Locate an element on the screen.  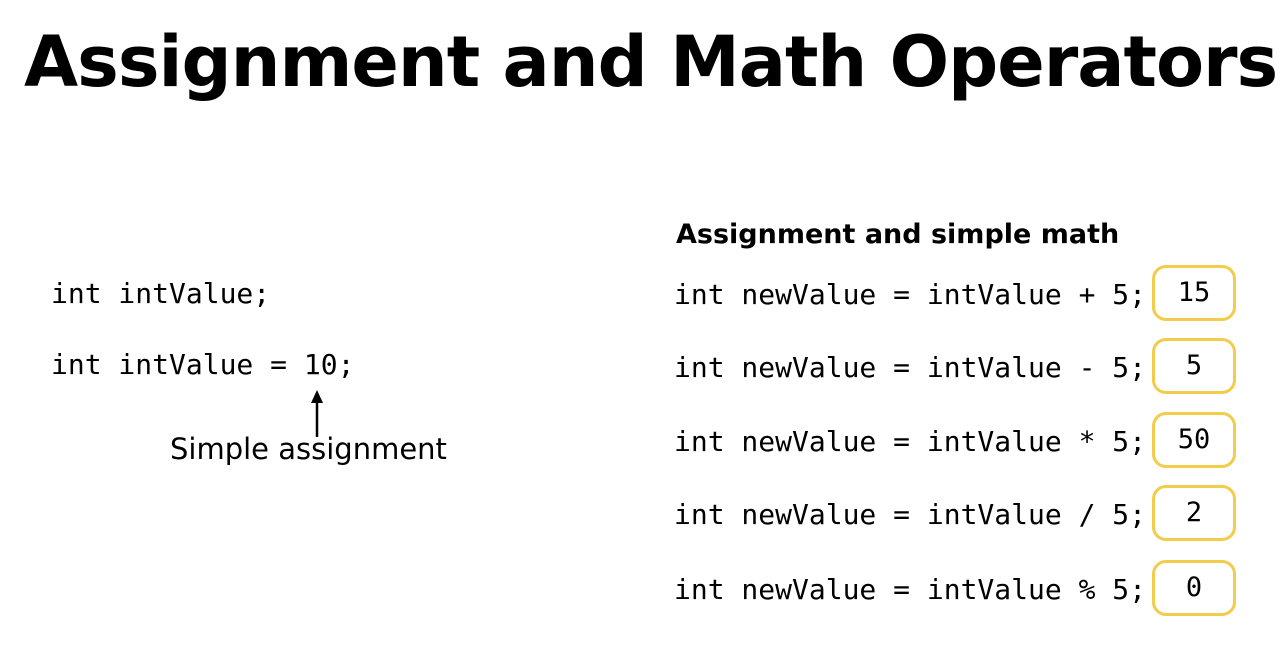
result-box: 50 is located at coordinates (1194, 440).